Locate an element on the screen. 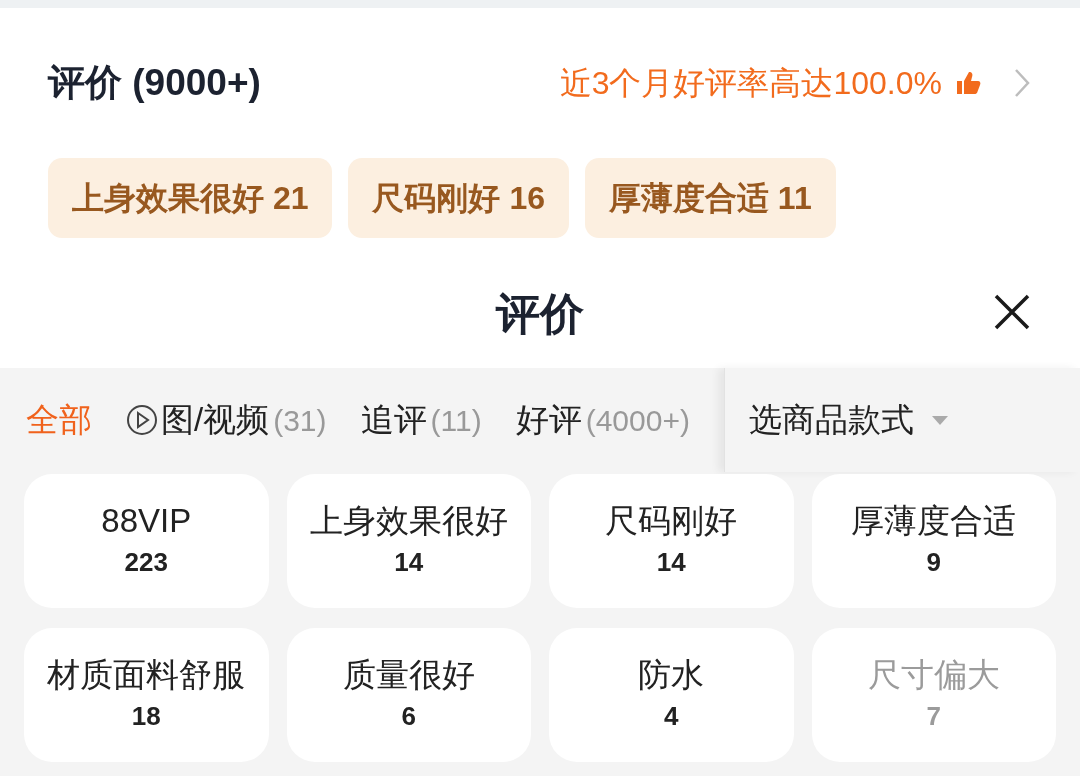  close-button is located at coordinates (1012, 312).